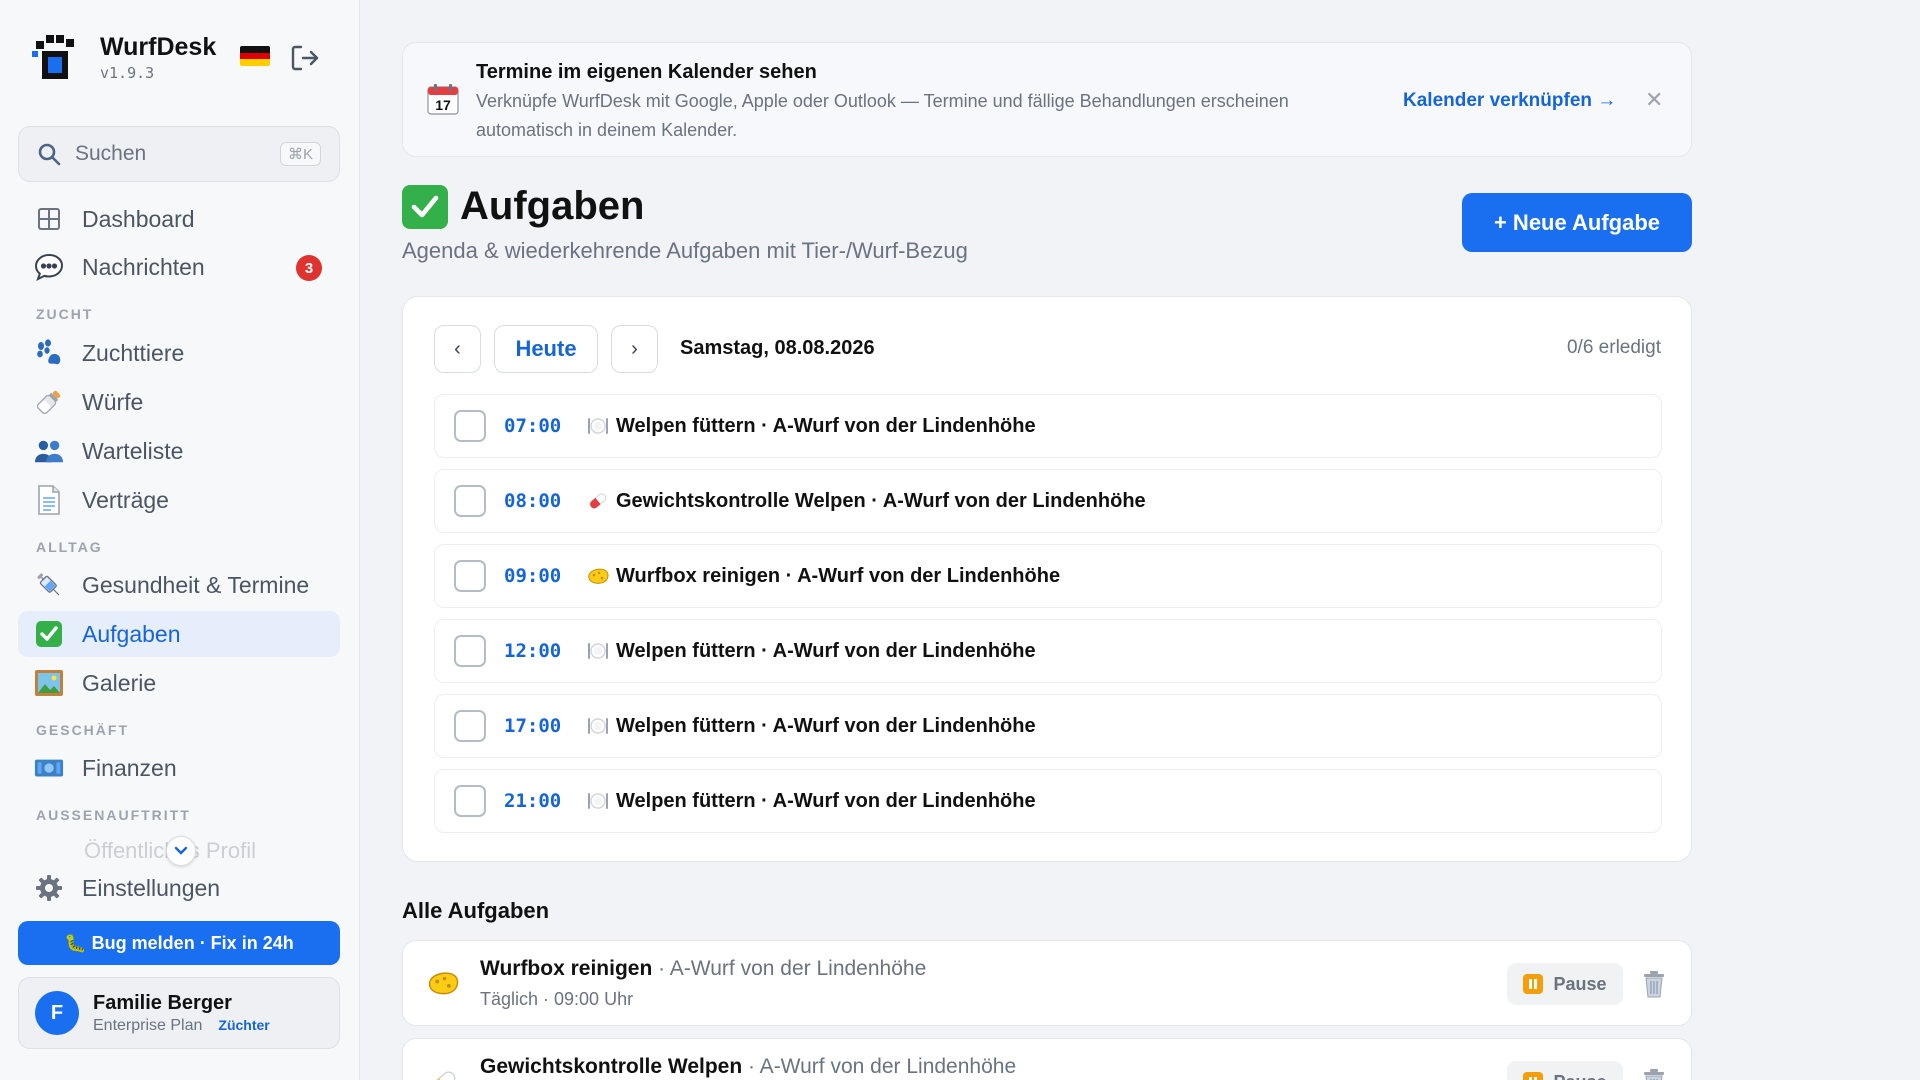 The image size is (1920, 1080). What do you see at coordinates (1613, 347) in the screenshot?
I see `completed-count: 0/6 erledigt` at bounding box center [1613, 347].